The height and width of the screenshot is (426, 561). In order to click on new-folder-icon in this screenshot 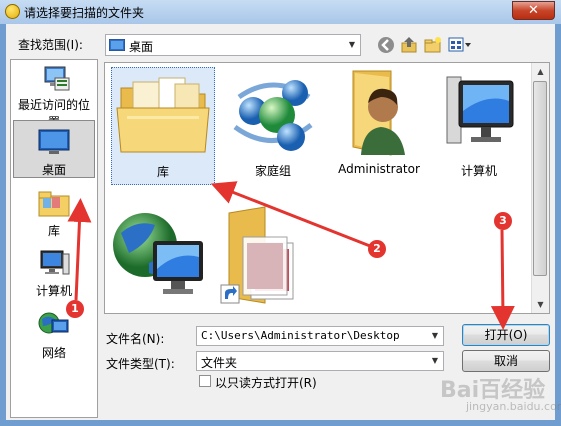, I will do `click(433, 45)`.